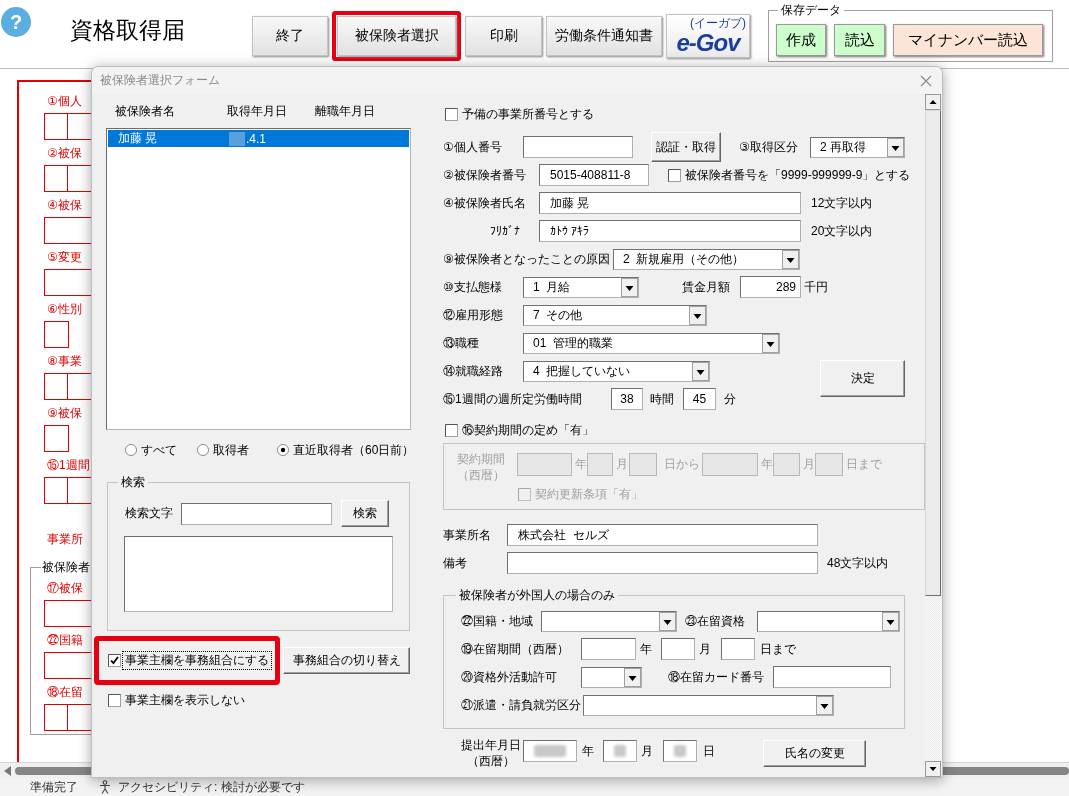 The height and width of the screenshot is (796, 1069). Describe the element at coordinates (185, 700) in the screenshot. I see `checkbox-label: 事業主欄を表示しない` at that location.